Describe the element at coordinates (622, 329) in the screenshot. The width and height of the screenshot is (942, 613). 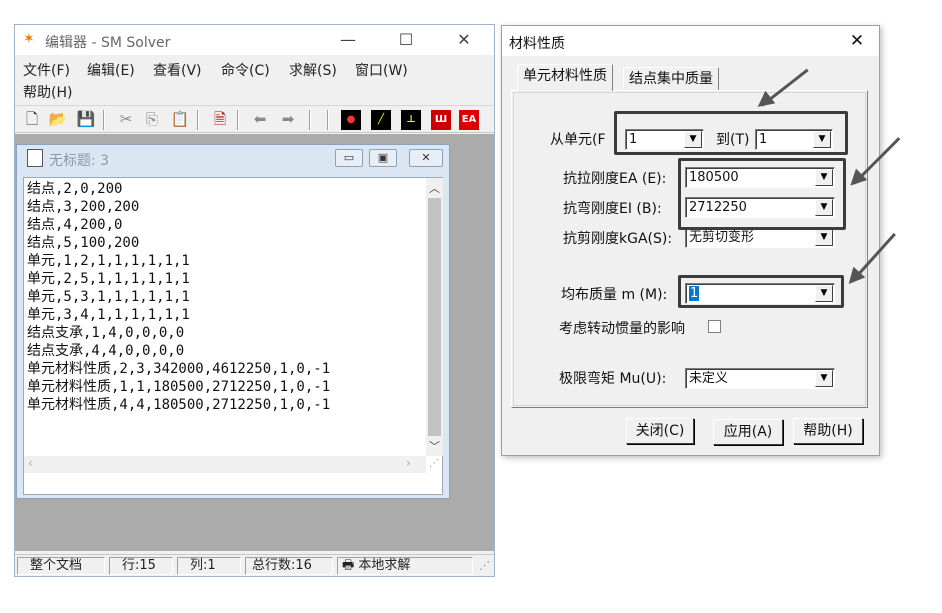
I see `rotational-inertia-label: 考虑转动惯量的影响` at that location.